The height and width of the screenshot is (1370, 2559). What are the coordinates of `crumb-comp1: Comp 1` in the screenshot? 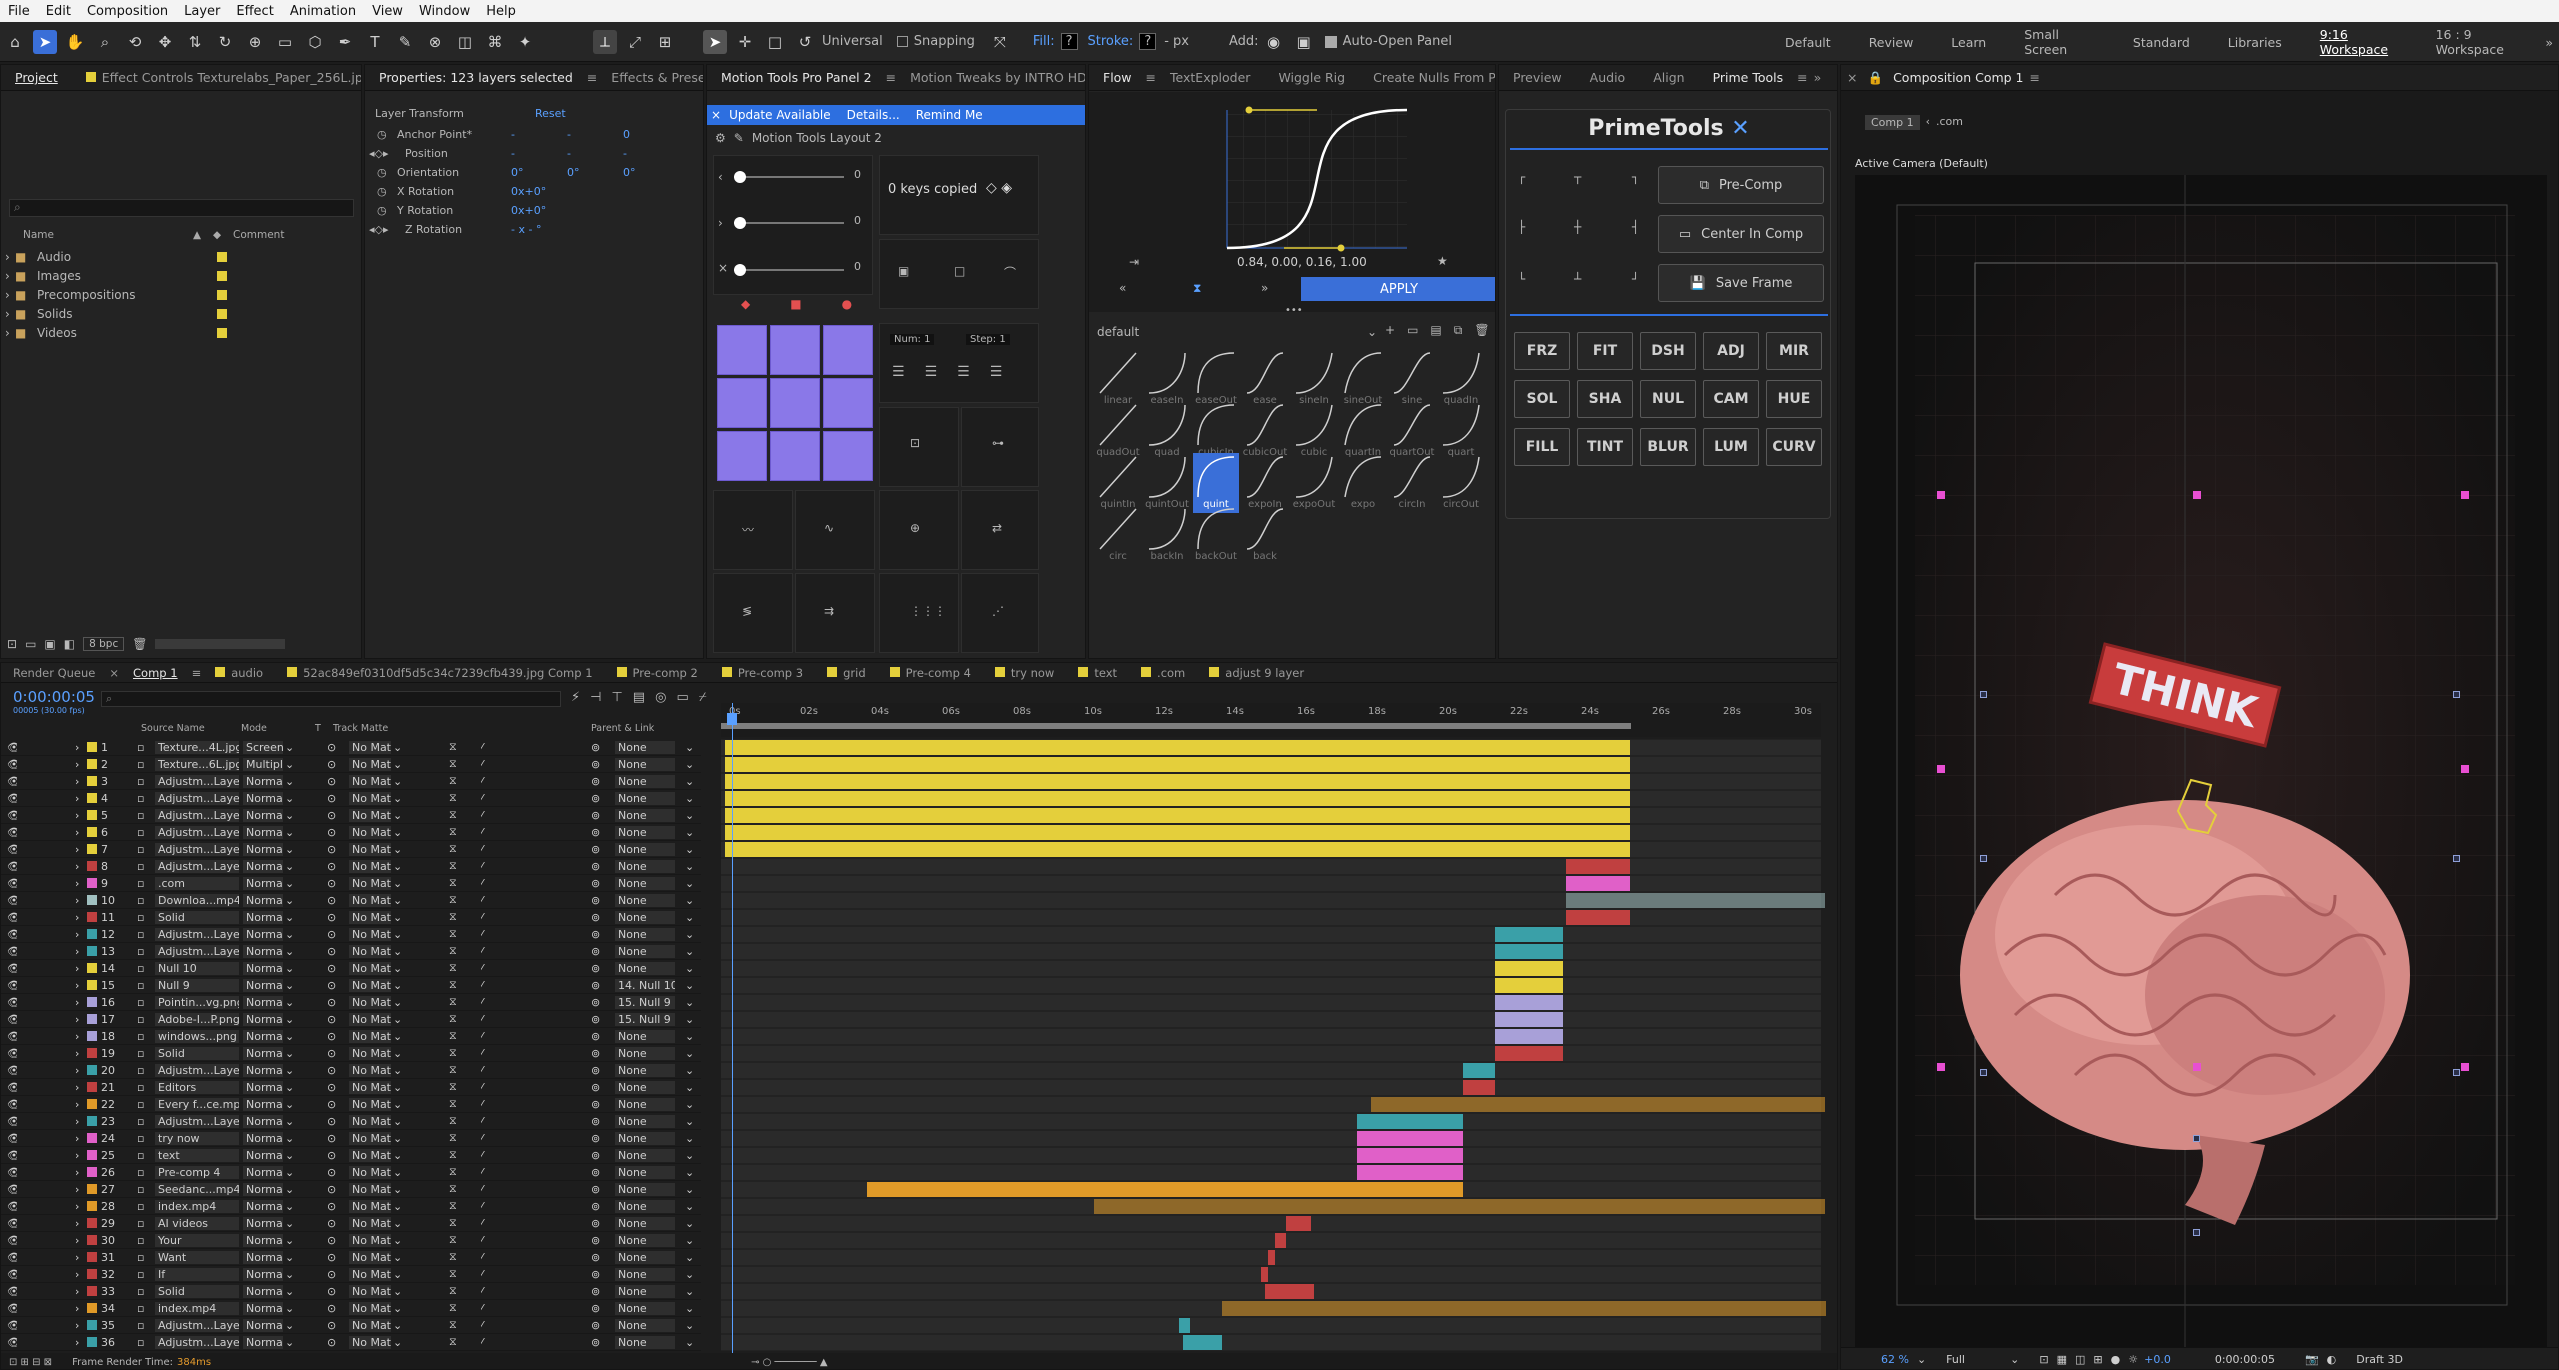 It's located at (1892, 122).